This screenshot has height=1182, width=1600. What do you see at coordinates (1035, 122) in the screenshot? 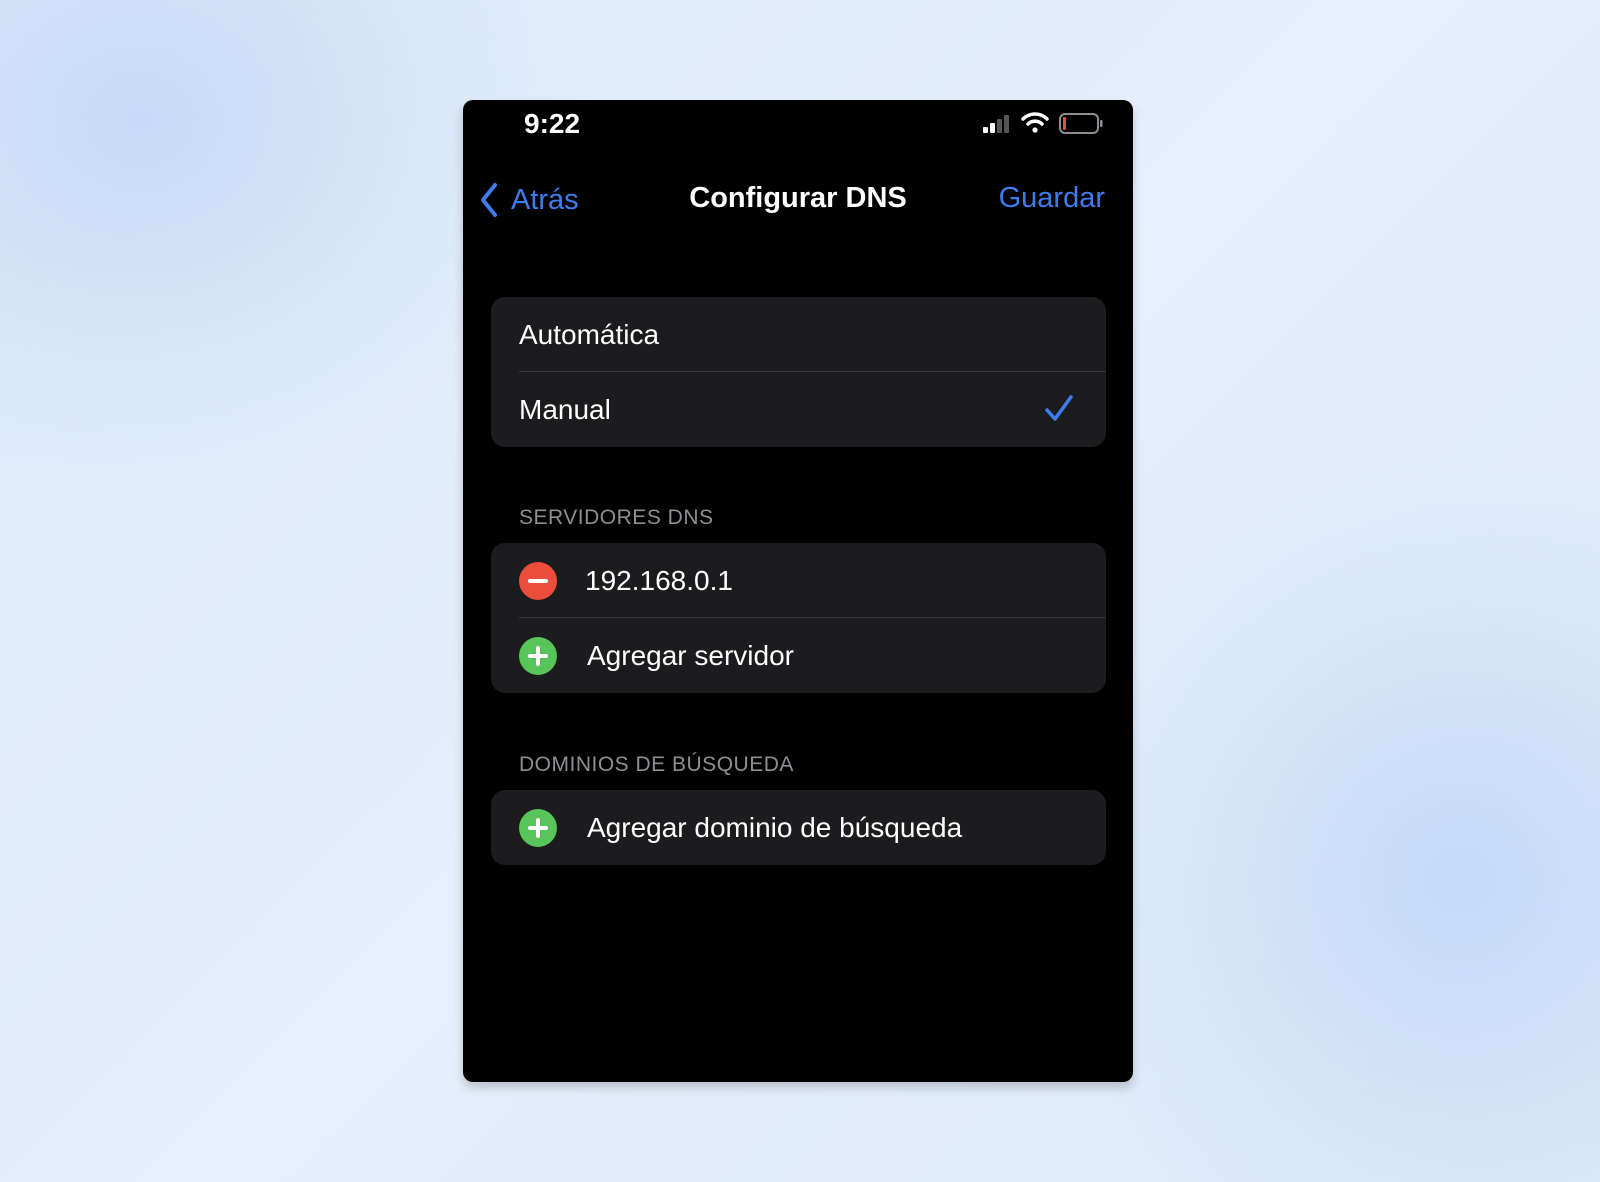
I see `wifi-icon` at bounding box center [1035, 122].